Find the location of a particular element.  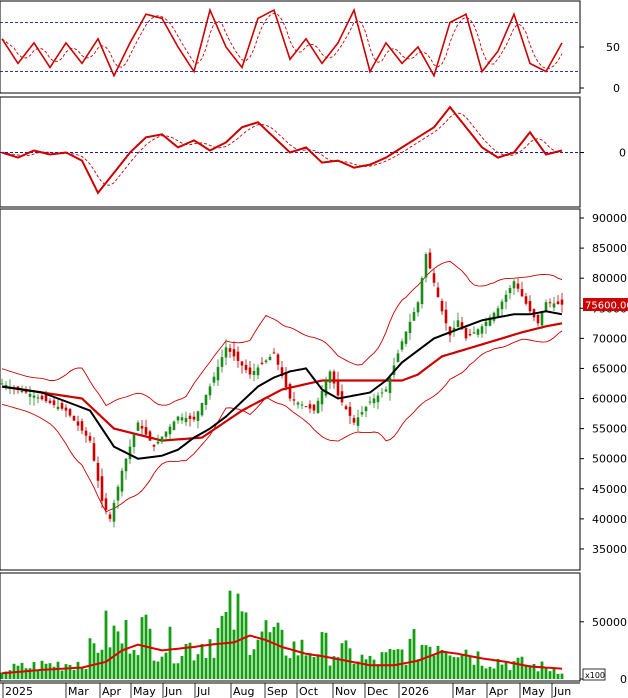

volume-unit-box: x100 is located at coordinates (594, 674).